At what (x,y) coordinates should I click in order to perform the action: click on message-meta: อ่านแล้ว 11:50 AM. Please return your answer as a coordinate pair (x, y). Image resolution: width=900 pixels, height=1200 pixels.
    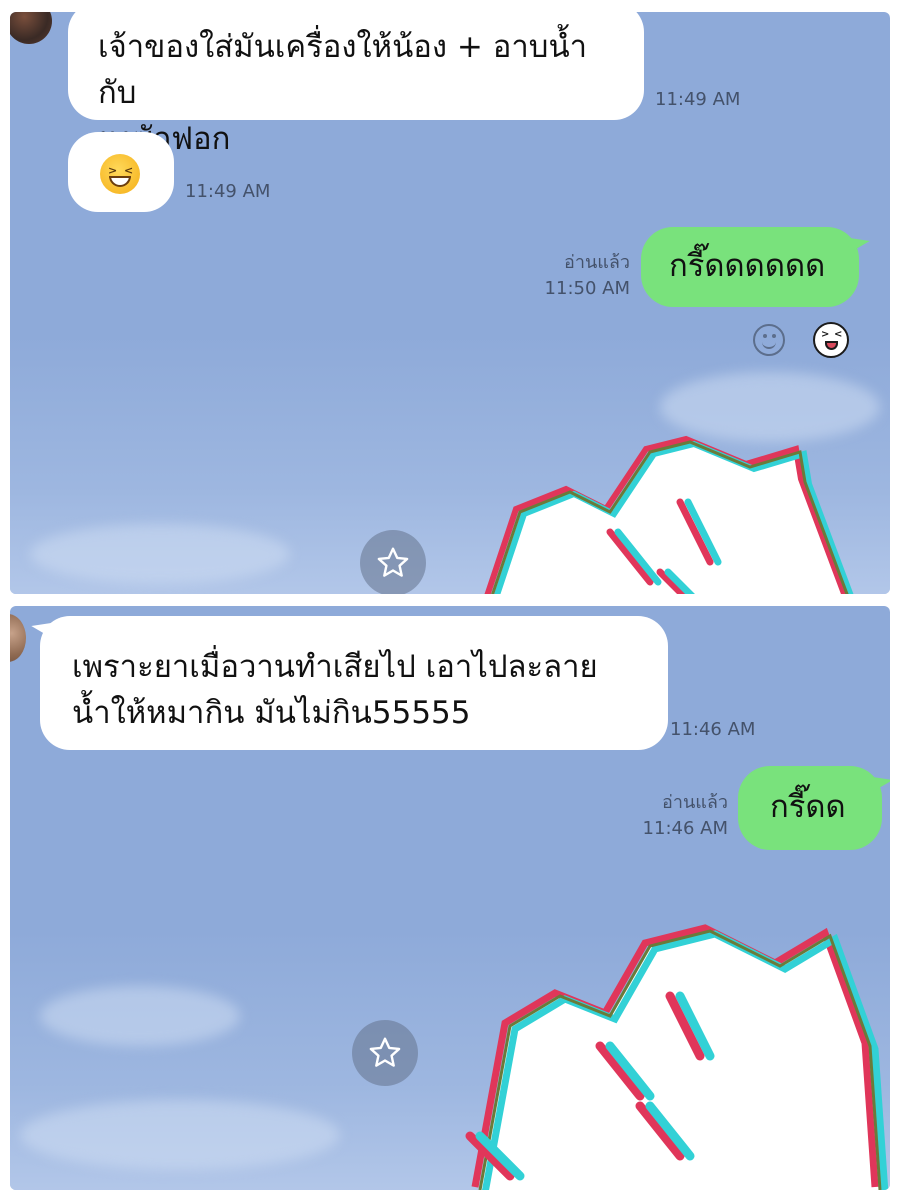
    Looking at the image, I should click on (580, 276).